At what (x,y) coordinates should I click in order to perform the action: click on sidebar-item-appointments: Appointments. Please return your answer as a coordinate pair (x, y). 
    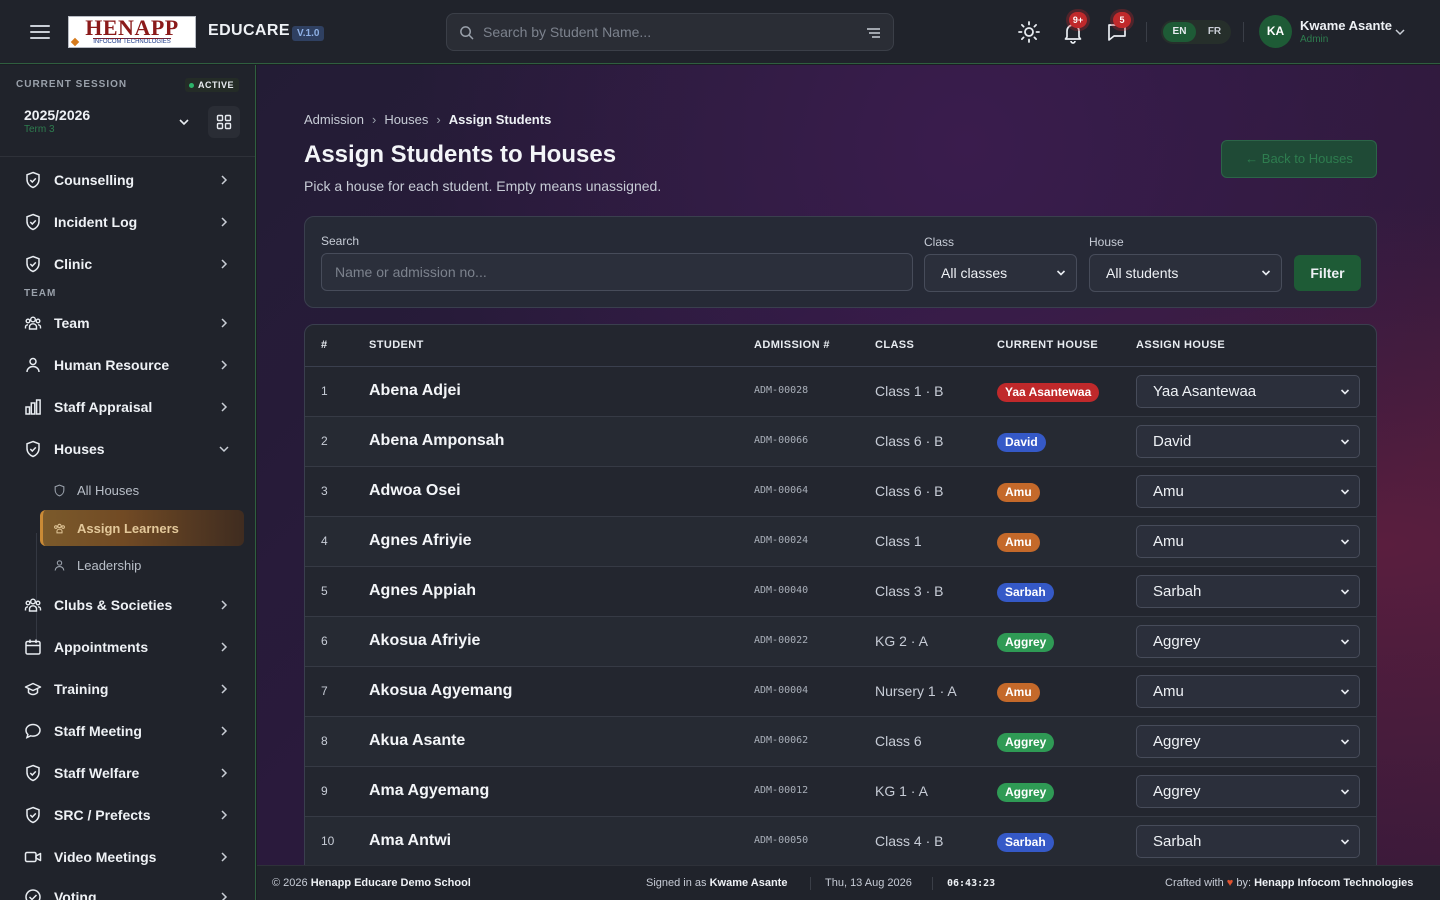
    Looking at the image, I should click on (130, 647).